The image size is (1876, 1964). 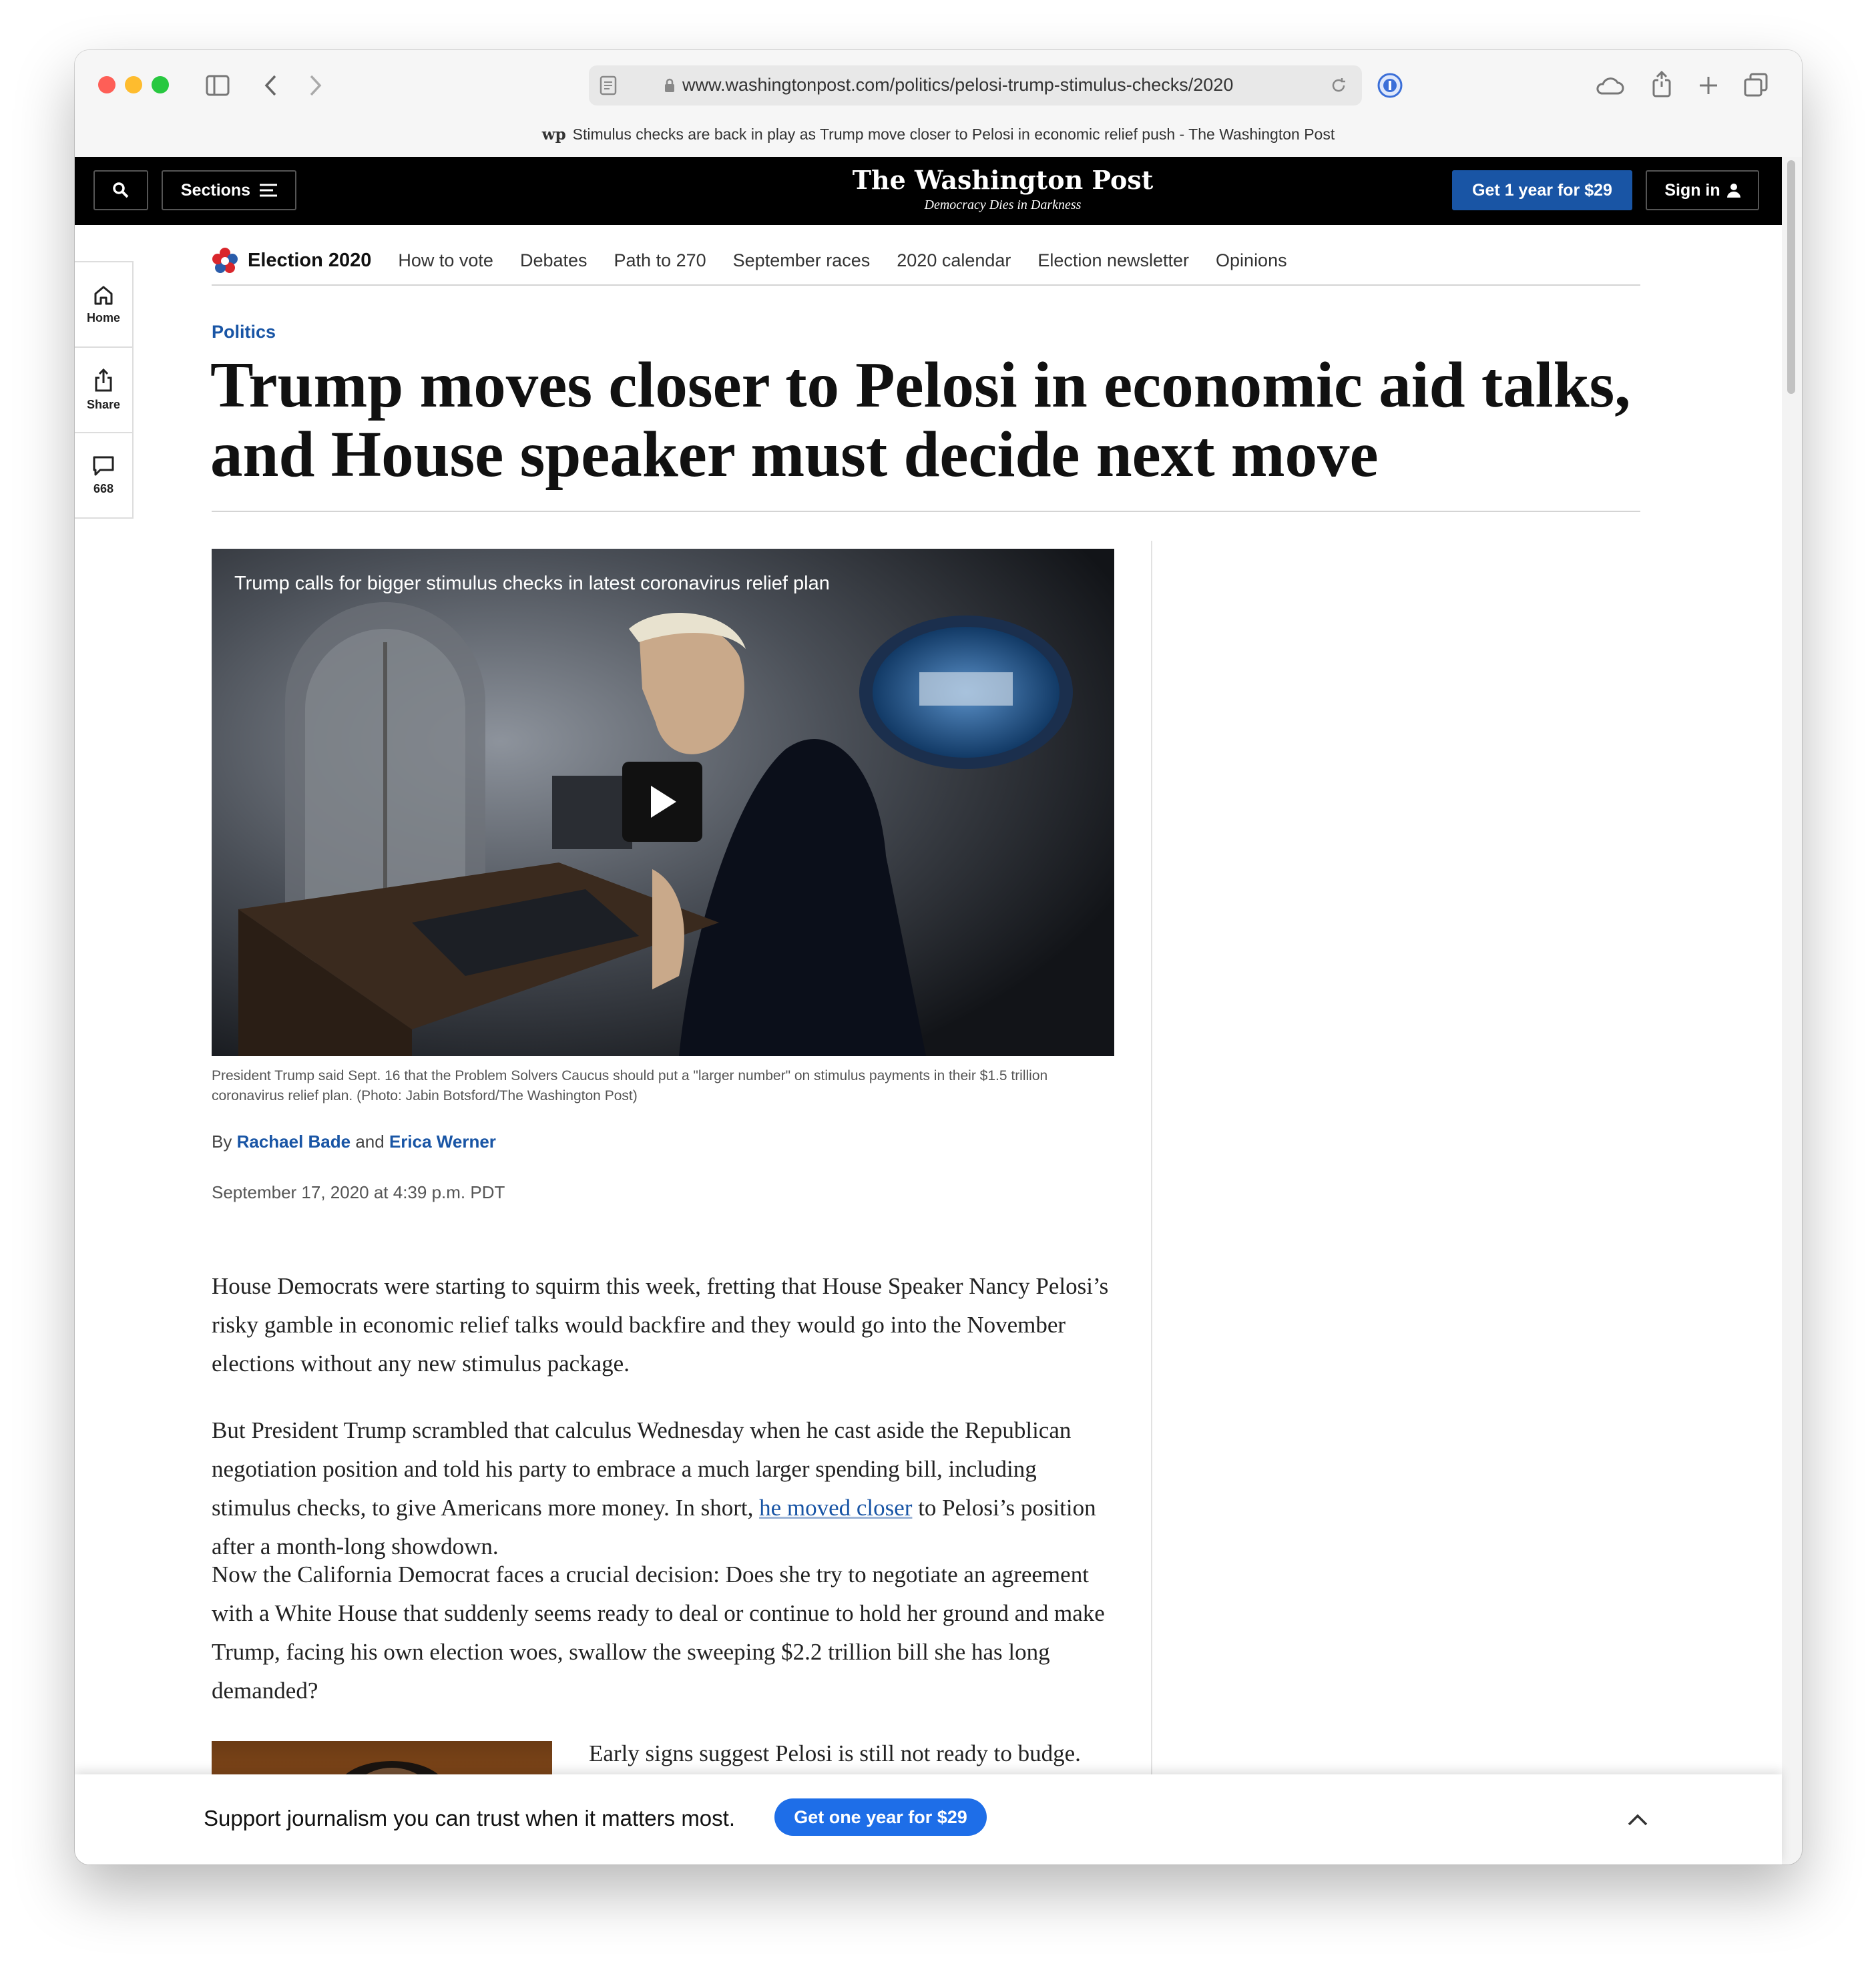 What do you see at coordinates (660, 260) in the screenshot?
I see `election-nav-path-to-270: Path to 270` at bounding box center [660, 260].